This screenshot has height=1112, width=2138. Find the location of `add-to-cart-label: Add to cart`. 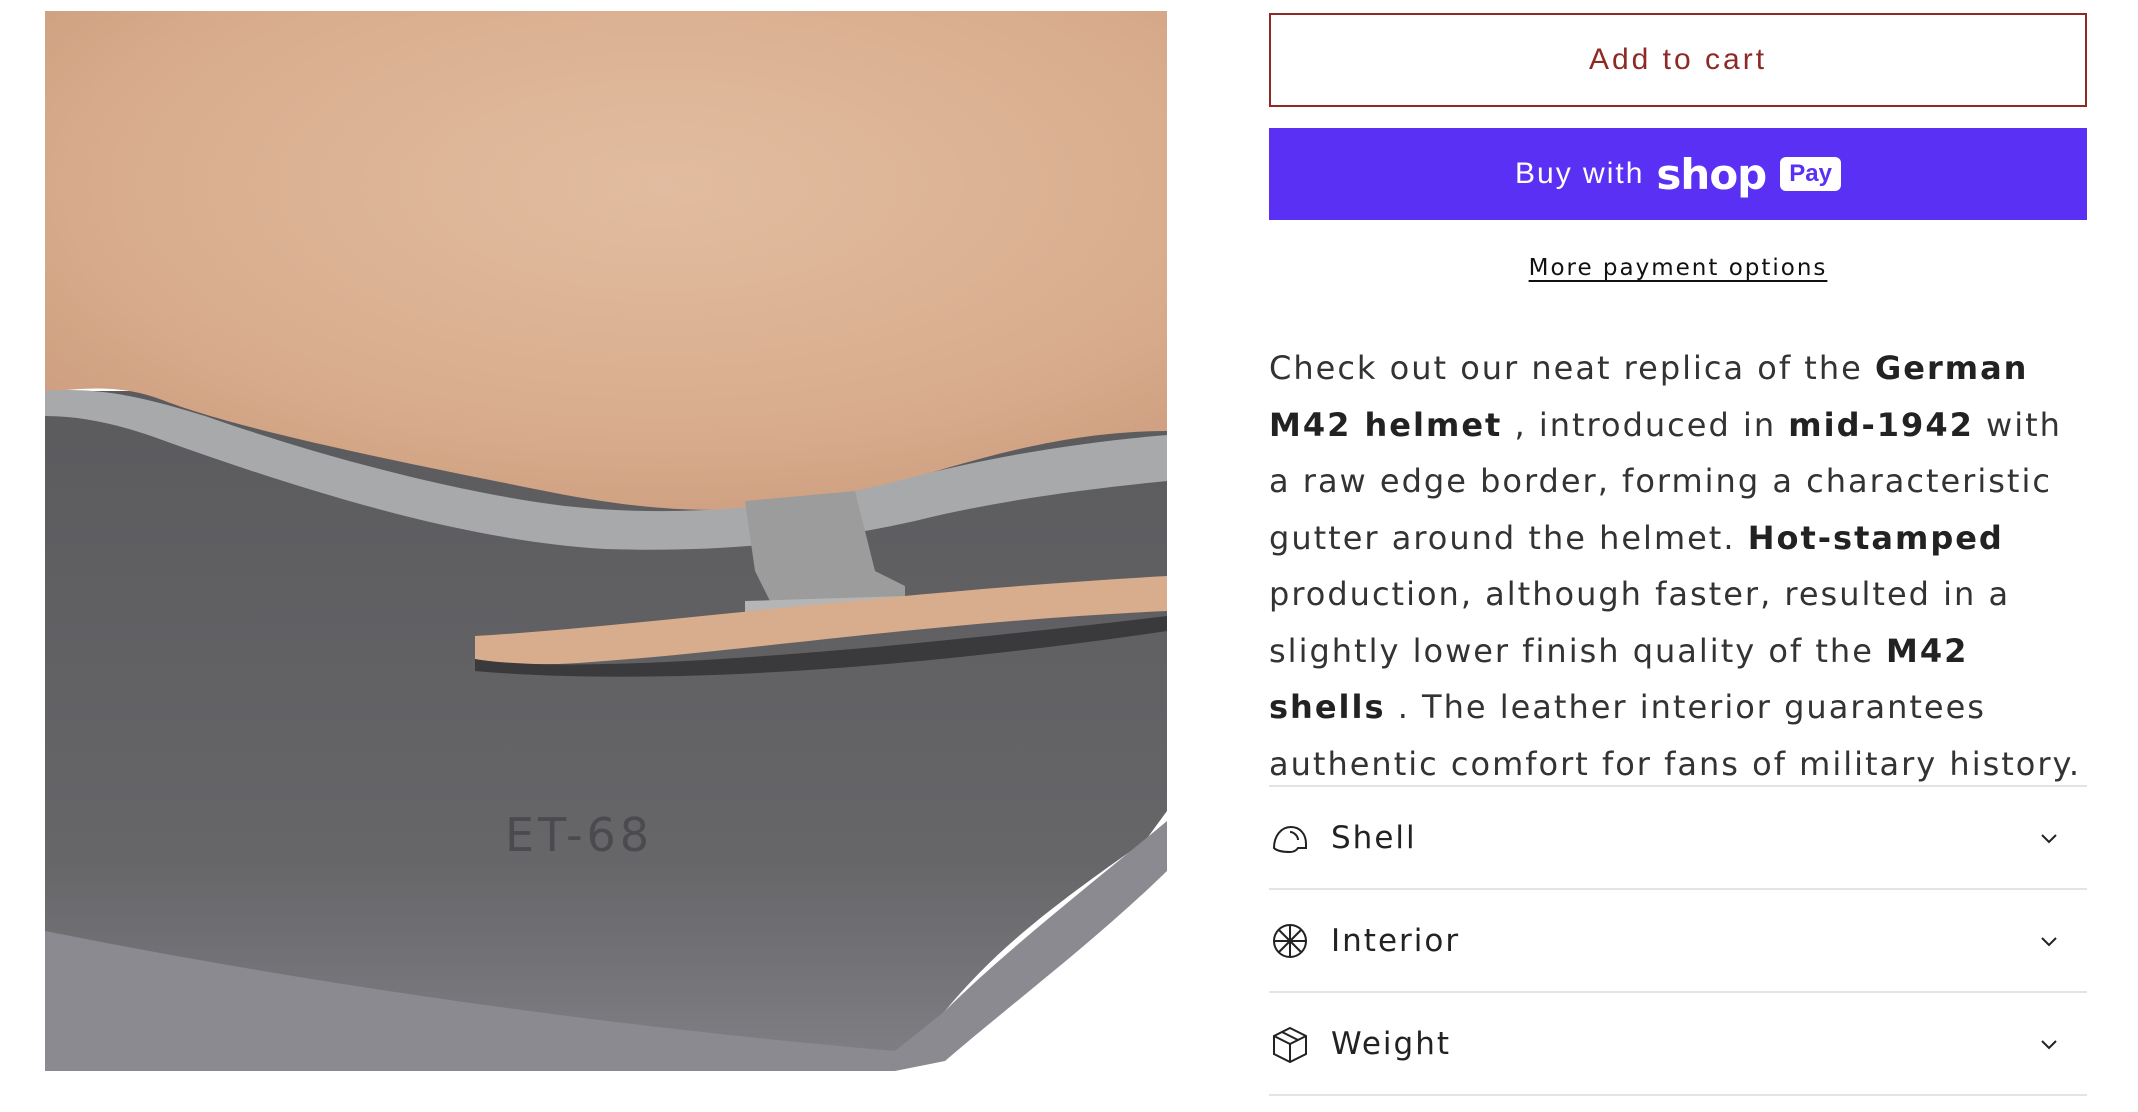

add-to-cart-label: Add to cart is located at coordinates (1678, 59).